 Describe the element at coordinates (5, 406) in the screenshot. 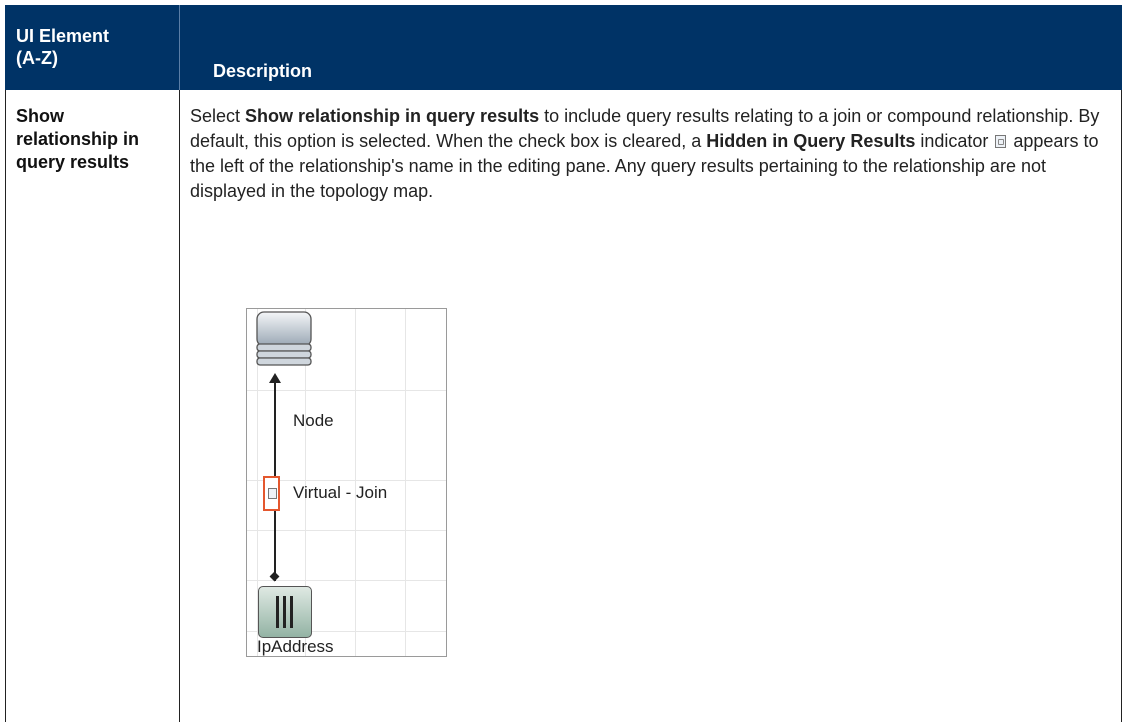

I see `table-left-border` at that location.